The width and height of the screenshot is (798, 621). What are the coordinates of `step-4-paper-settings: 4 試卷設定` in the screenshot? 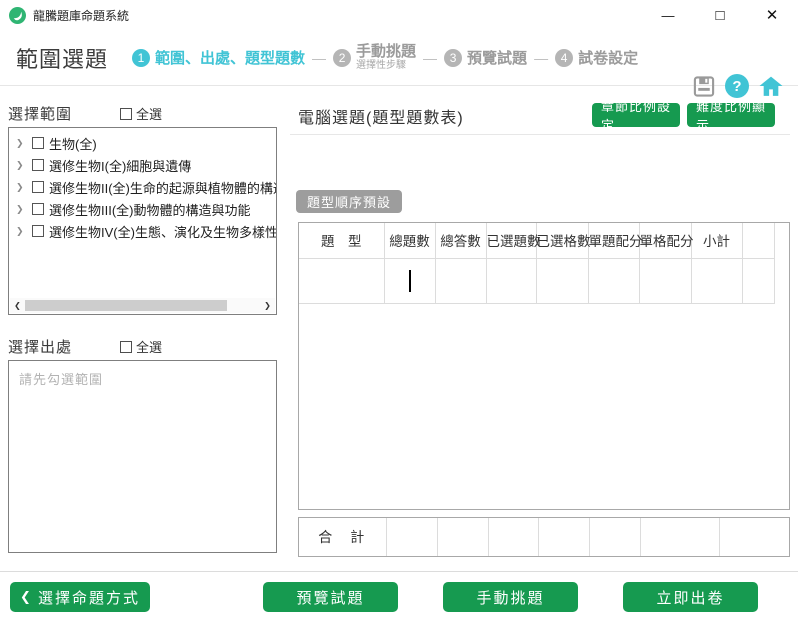 It's located at (596, 57).